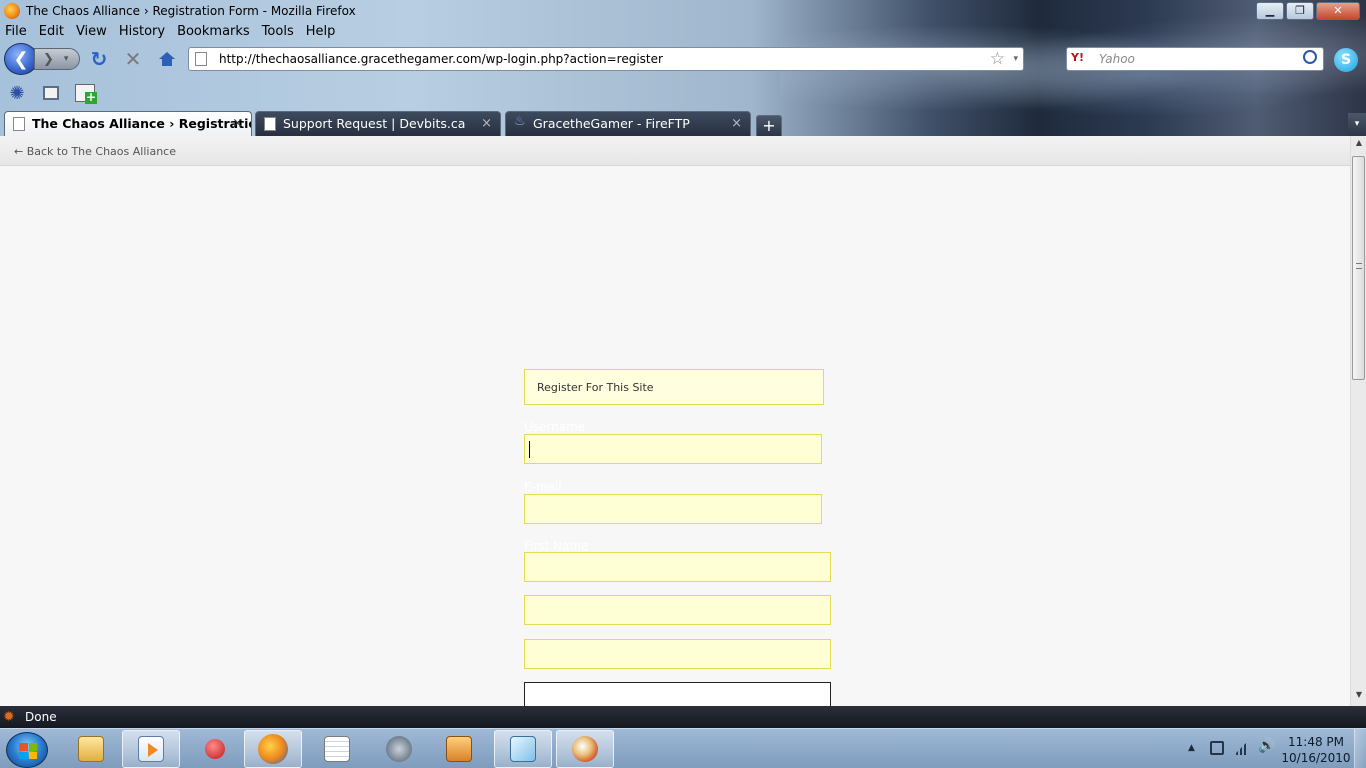  What do you see at coordinates (1358, 145) in the screenshot?
I see `scroll-up-arrow-icon: ▲` at bounding box center [1358, 145].